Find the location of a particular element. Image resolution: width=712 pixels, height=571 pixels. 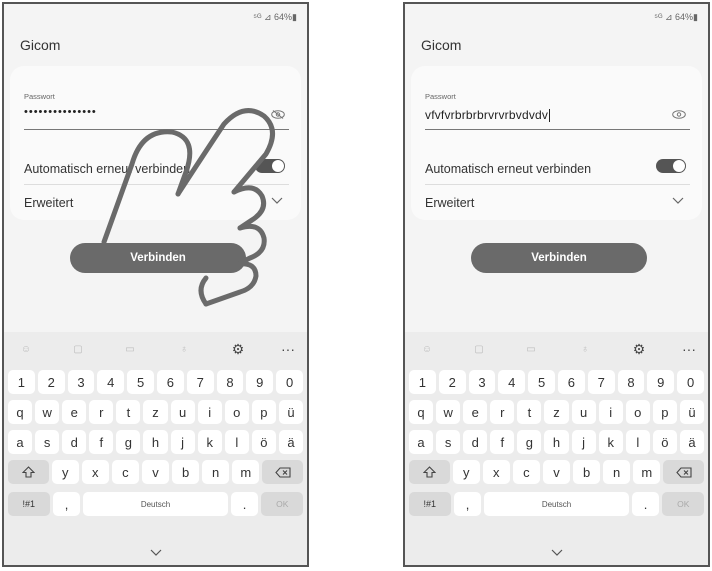

key: a is located at coordinates (421, 442).